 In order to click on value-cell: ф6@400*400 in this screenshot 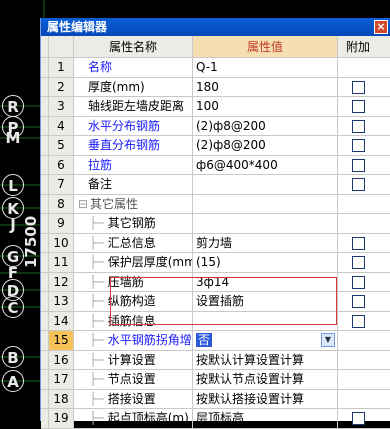, I will do `click(265, 164)`.